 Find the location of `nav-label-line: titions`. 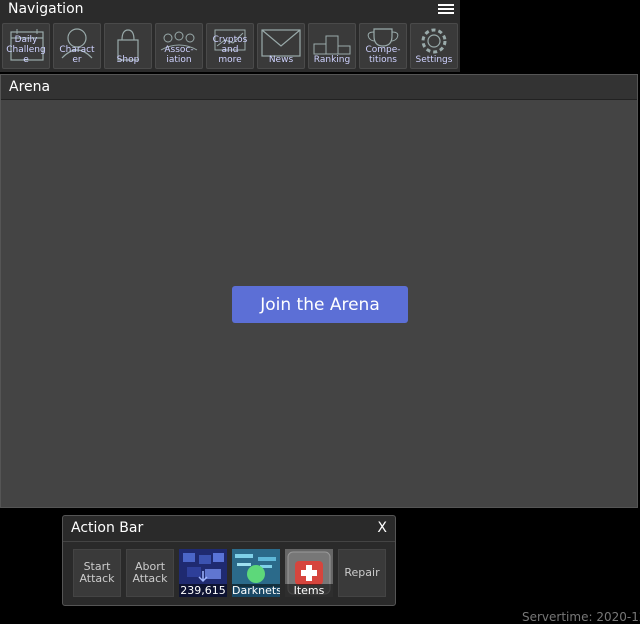

nav-label-line: titions is located at coordinates (383, 60).